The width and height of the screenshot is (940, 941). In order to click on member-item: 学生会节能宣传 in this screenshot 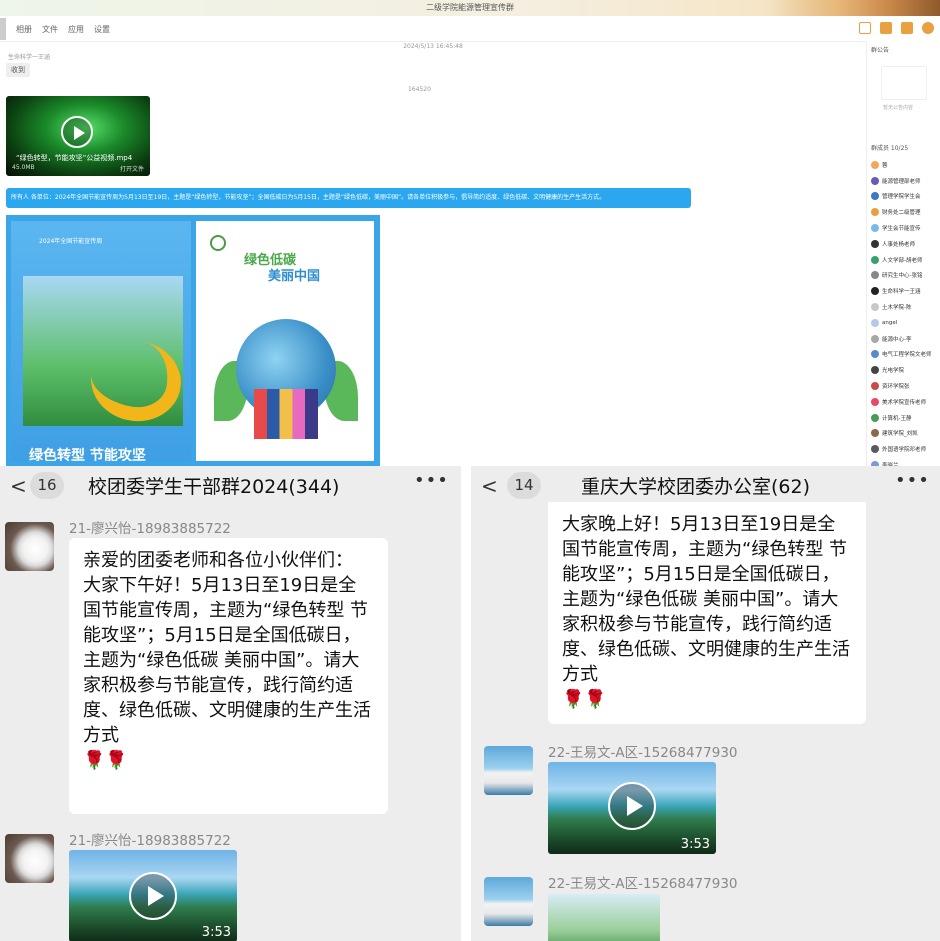, I will do `click(905, 228)`.